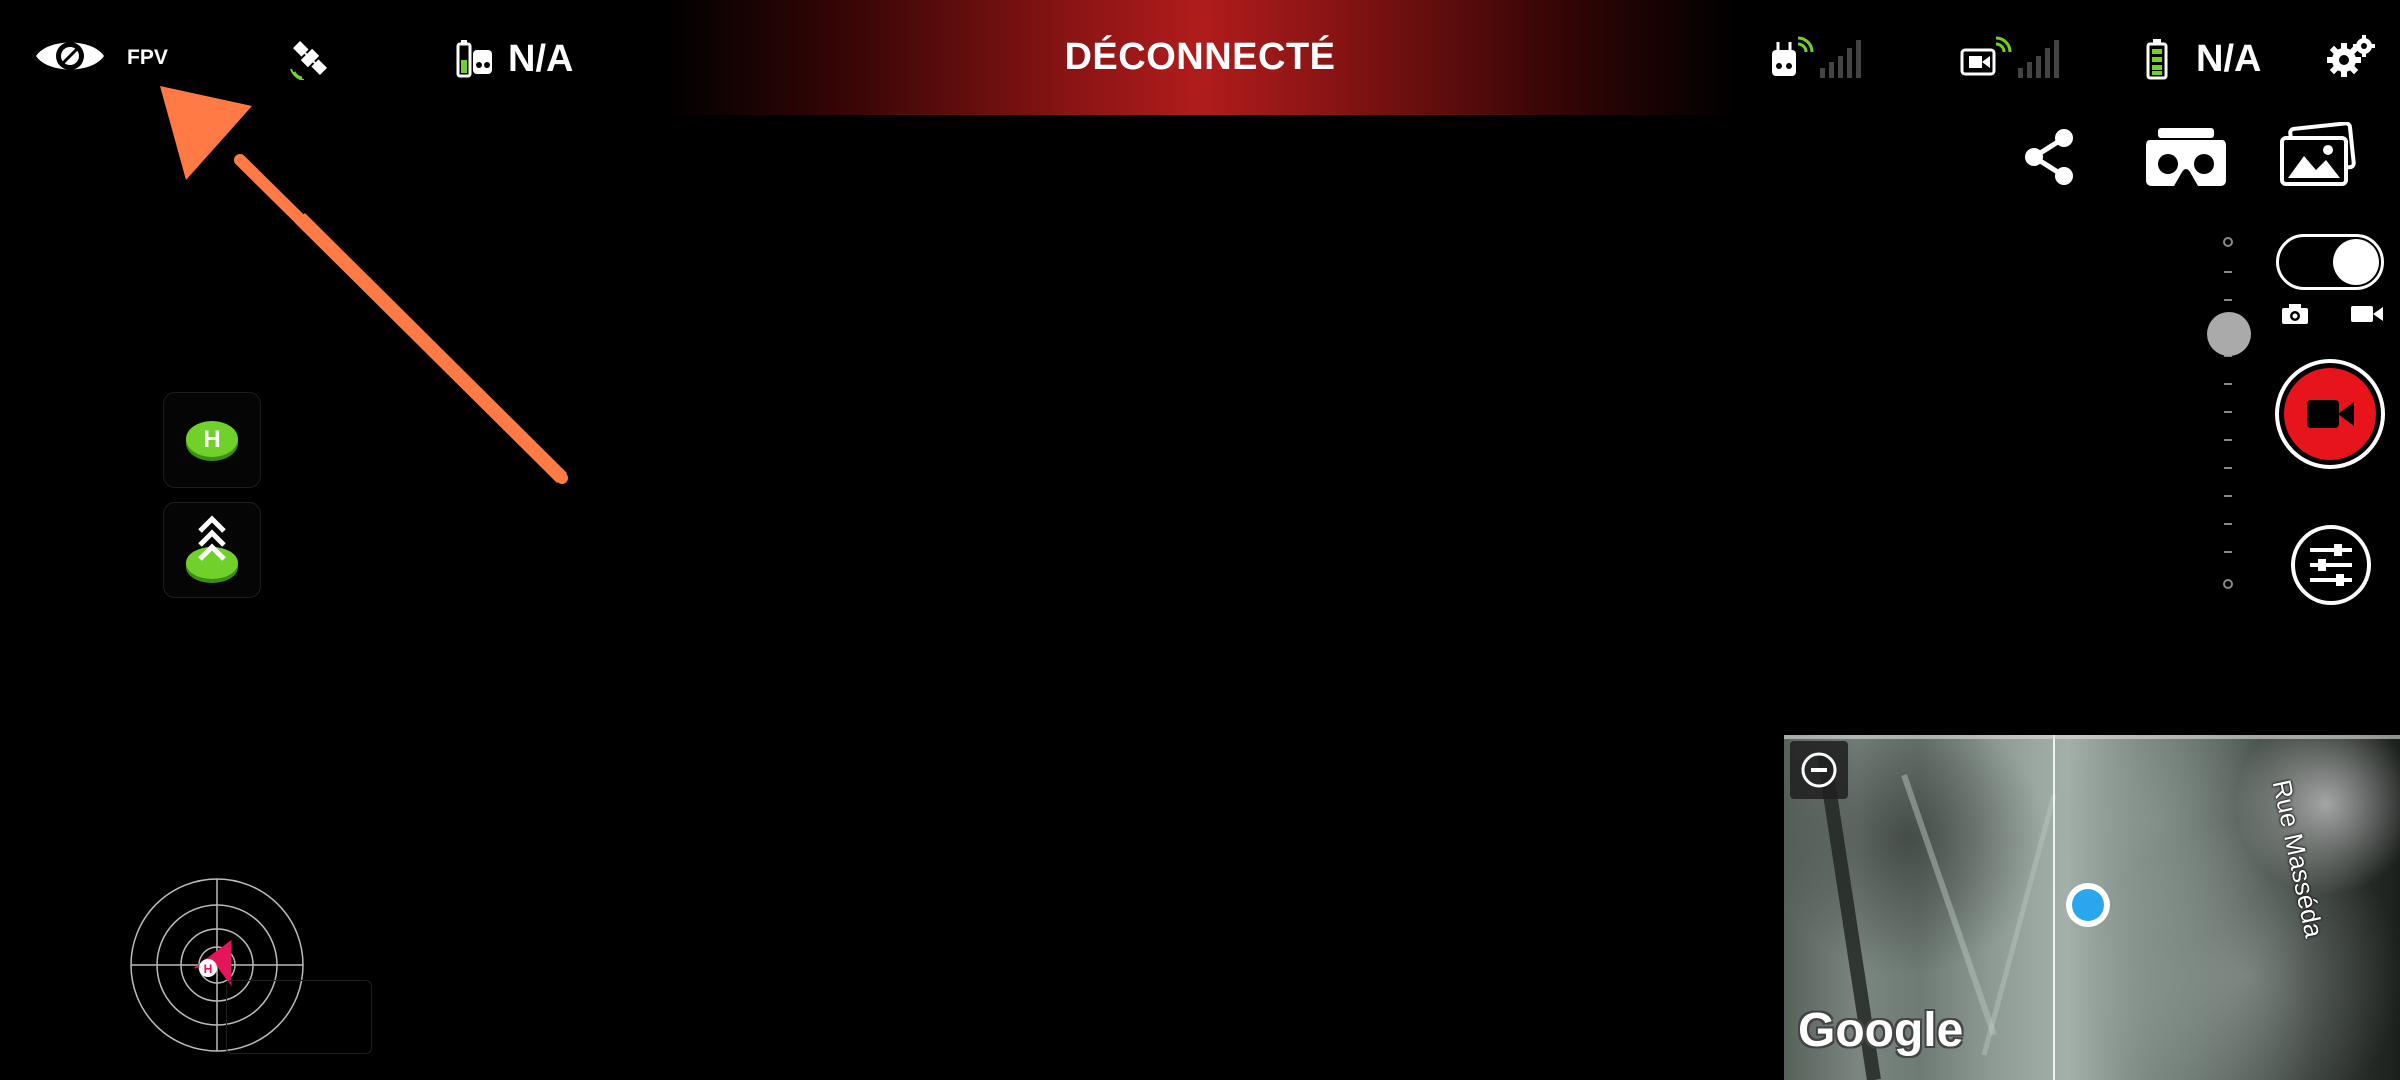 The image size is (2400, 1080). What do you see at coordinates (2228, 414) in the screenshot?
I see `gimbal-slider` at bounding box center [2228, 414].